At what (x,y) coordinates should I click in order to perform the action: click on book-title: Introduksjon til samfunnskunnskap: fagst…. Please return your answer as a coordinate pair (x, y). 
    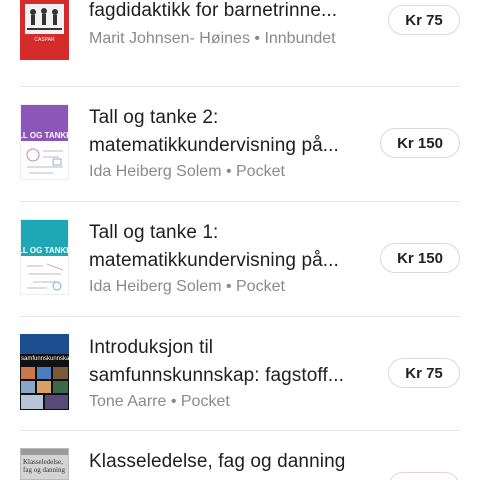
    Looking at the image, I should click on (226, 362).